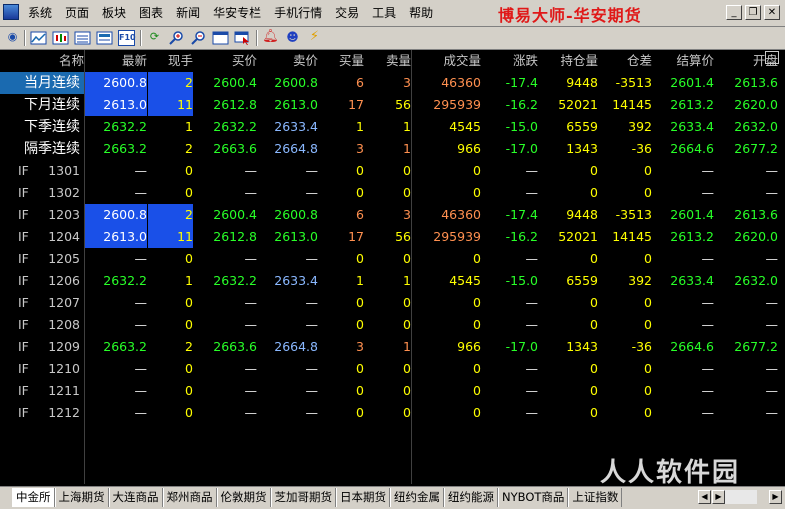 This screenshot has height=509, width=785. Describe the element at coordinates (42, 61) in the screenshot. I see `col-header-name: 名称` at that location.